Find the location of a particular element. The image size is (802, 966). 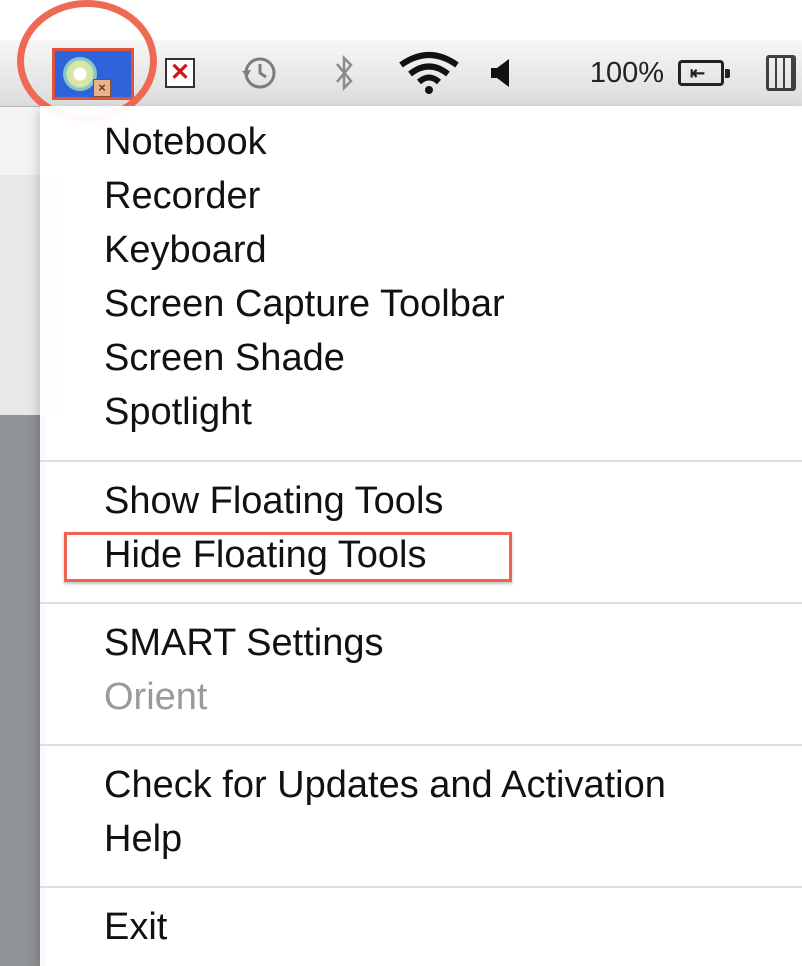

menu-item-help: Help is located at coordinates (143, 839).